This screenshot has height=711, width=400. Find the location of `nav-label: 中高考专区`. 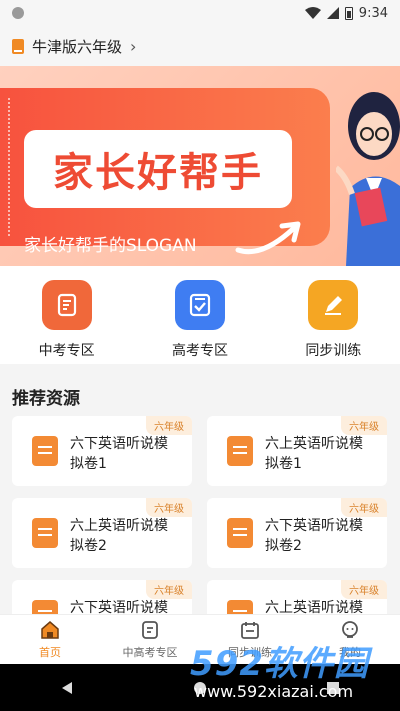

nav-label: 中高考专区 is located at coordinates (150, 652).